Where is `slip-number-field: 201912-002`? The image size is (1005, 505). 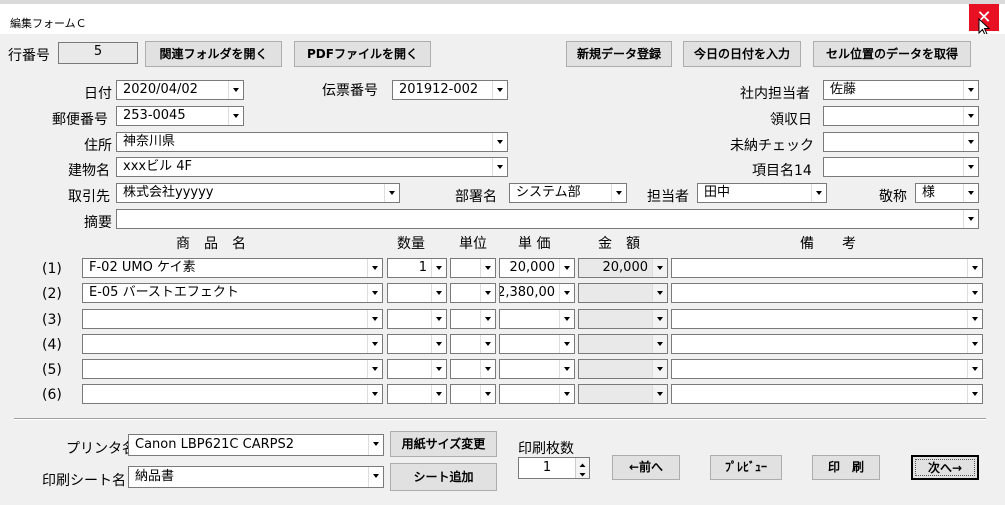
slip-number-field: 201912-002 is located at coordinates (450, 90).